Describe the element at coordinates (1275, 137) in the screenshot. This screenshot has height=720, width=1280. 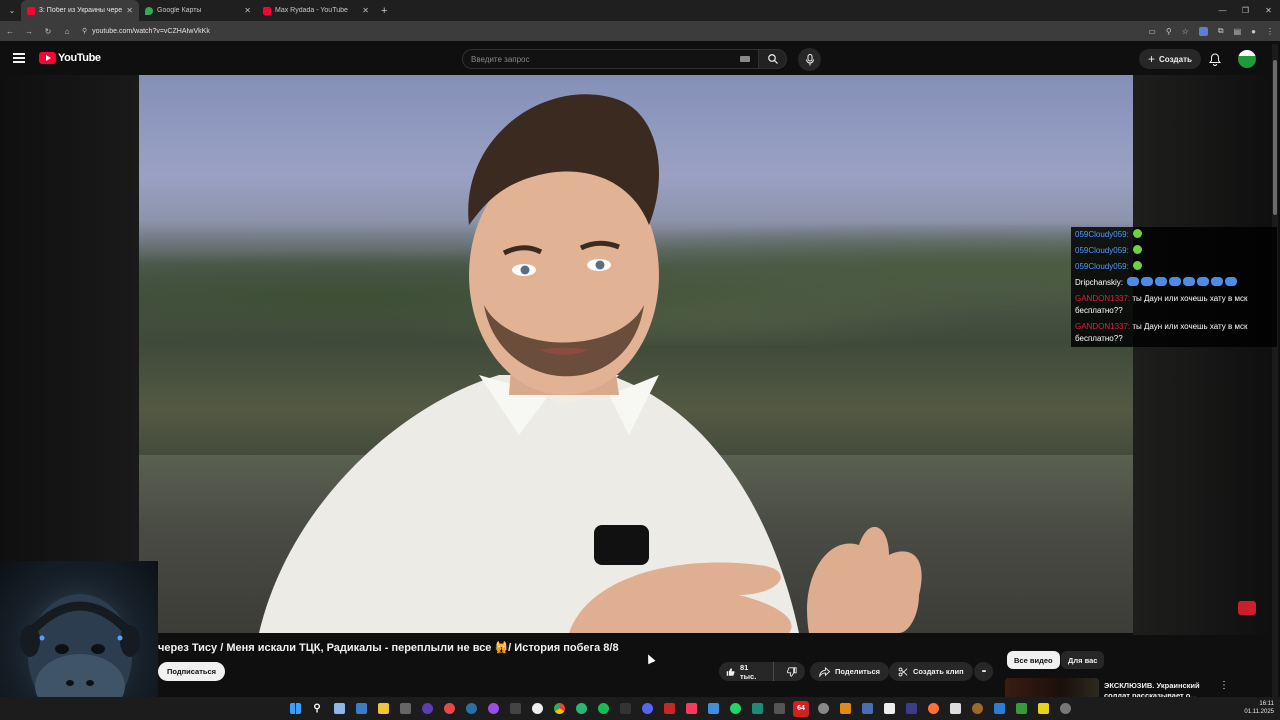
I see `page-scrollbar-thumb` at that location.